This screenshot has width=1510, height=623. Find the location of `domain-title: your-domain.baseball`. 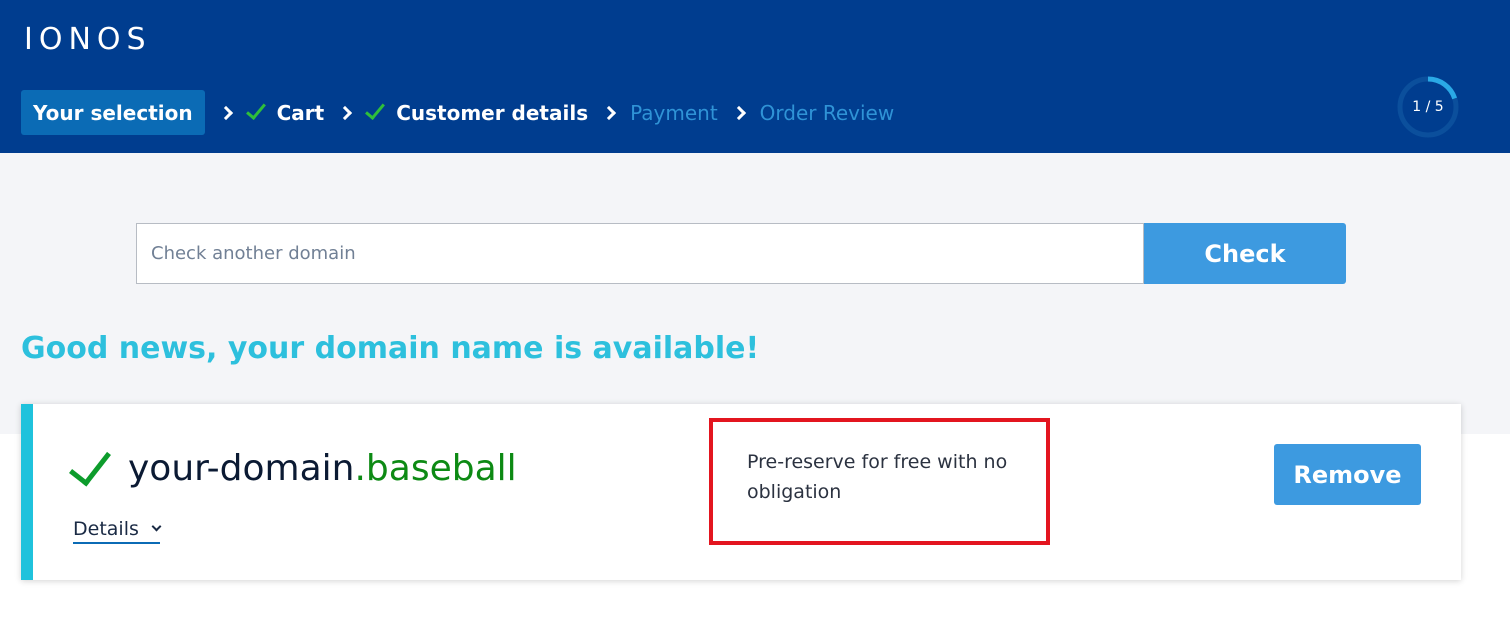

domain-title: your-domain.baseball is located at coordinates (322, 468).